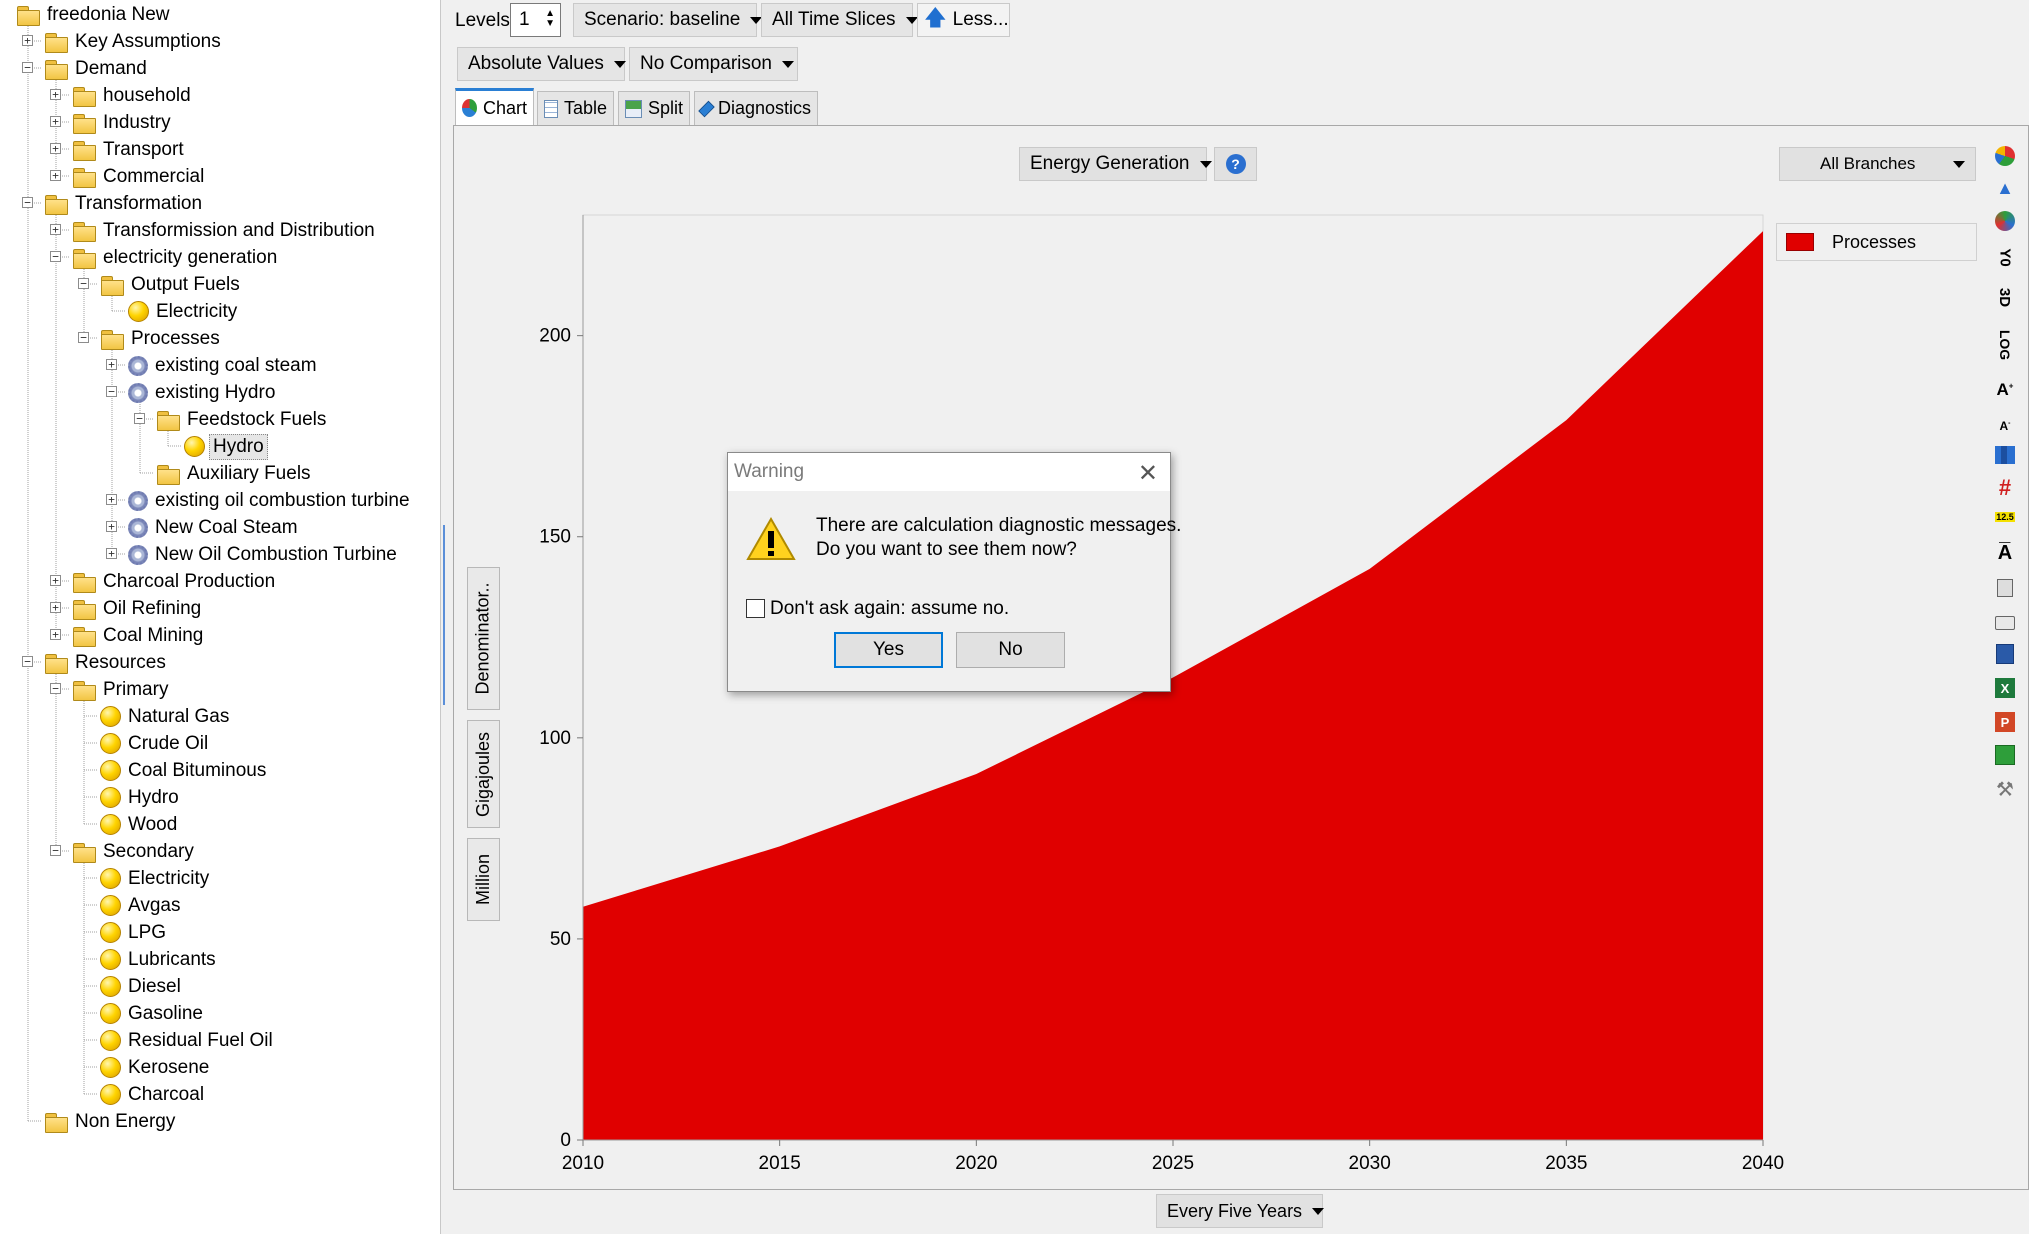 This screenshot has width=2029, height=1234. I want to click on tree-item: New Coal Steam, so click(214, 527).